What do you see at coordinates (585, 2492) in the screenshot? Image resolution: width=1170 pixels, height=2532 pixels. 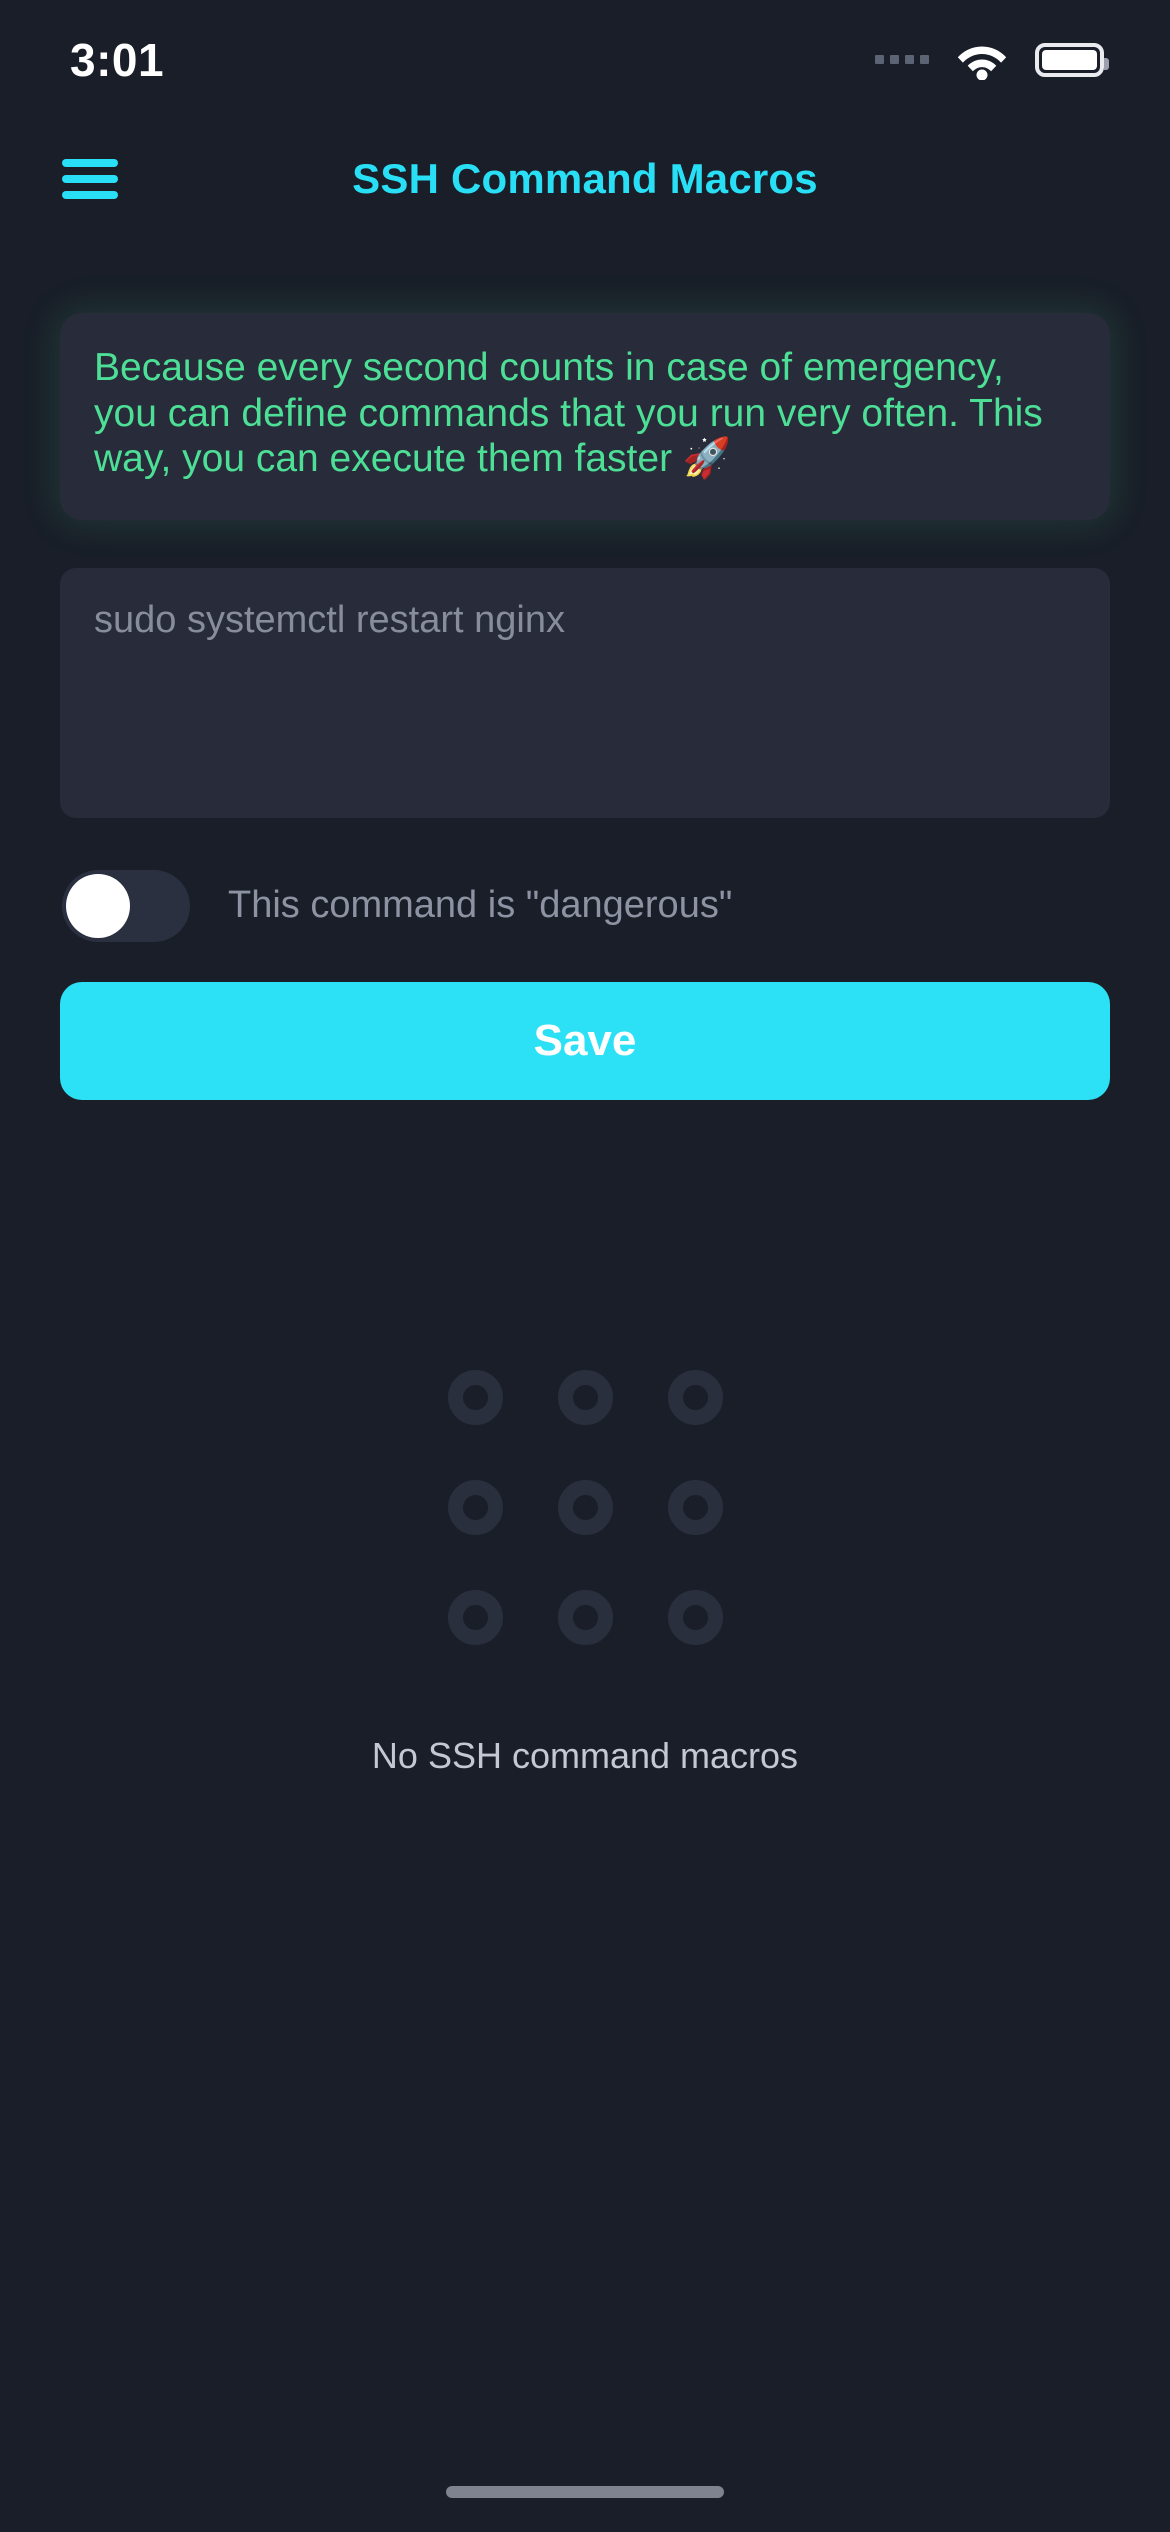 I see `home-indicator-bar` at bounding box center [585, 2492].